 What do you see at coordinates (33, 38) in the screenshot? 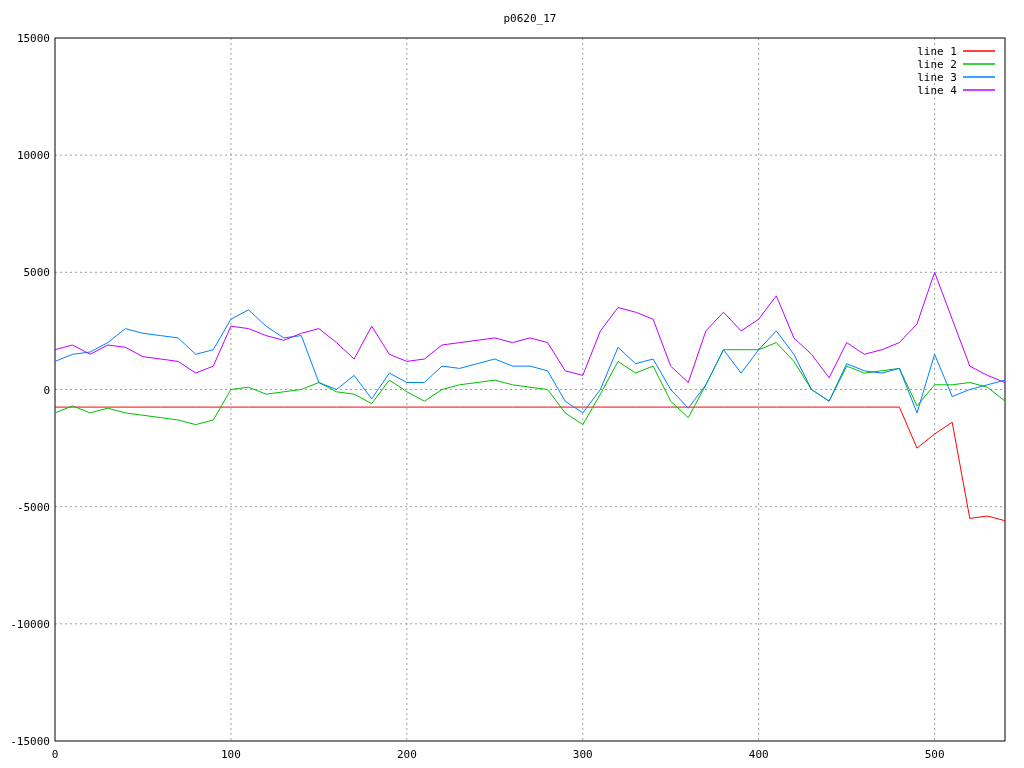
I see `y-tick-label: 15000` at bounding box center [33, 38].